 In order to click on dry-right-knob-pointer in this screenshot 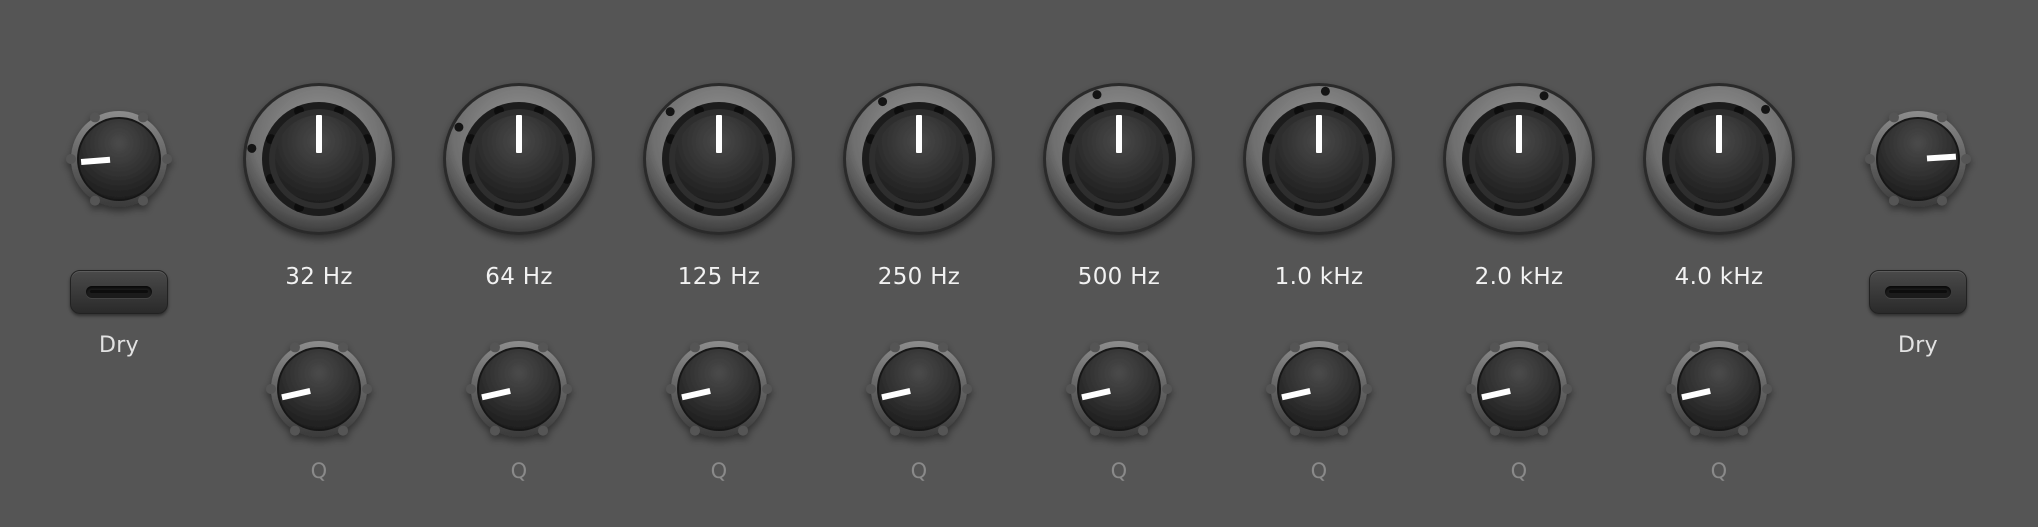, I will do `click(1941, 157)`.